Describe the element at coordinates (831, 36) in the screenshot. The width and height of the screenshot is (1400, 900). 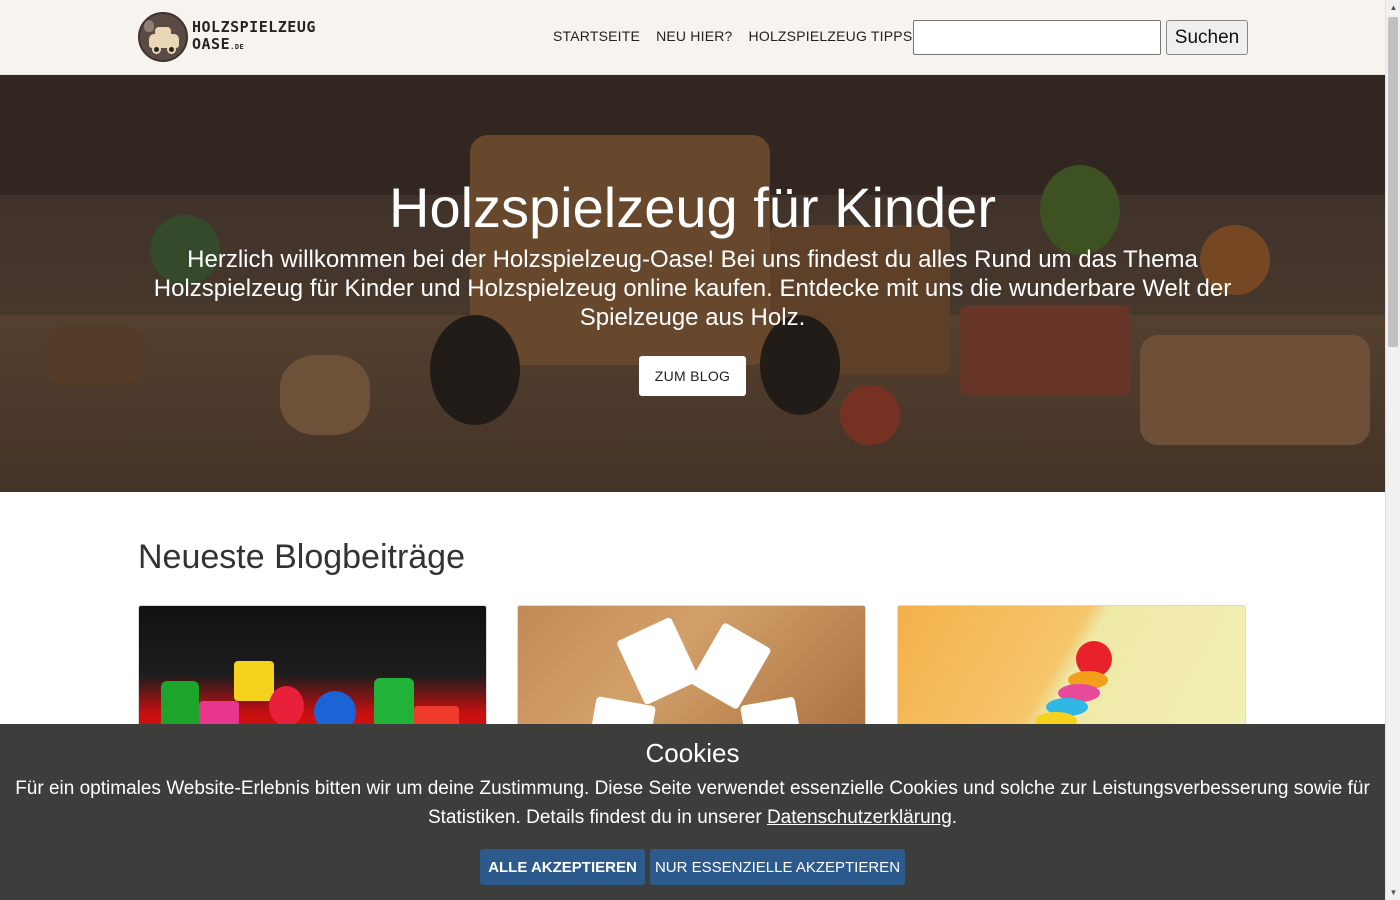
I see `nav-link-holzspielzeug-tipps: HOLZSPIELZEUG TIPPS` at that location.